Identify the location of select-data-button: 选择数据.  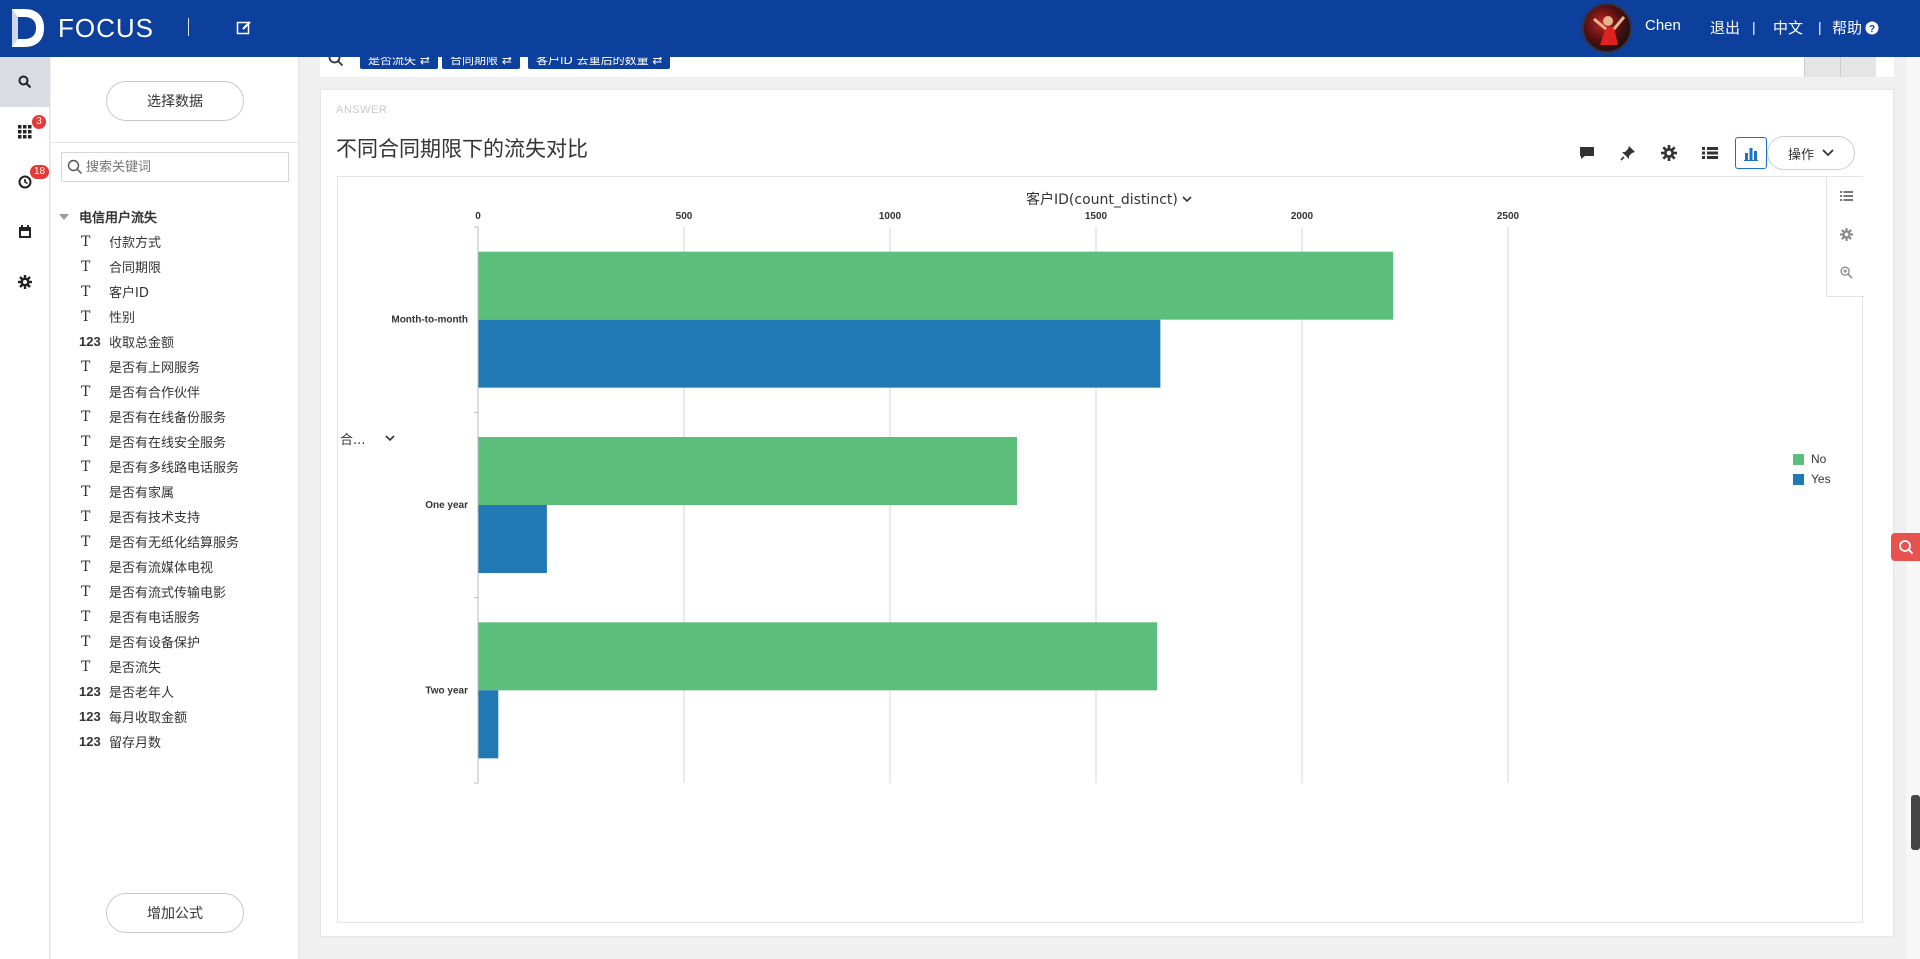
(175, 101).